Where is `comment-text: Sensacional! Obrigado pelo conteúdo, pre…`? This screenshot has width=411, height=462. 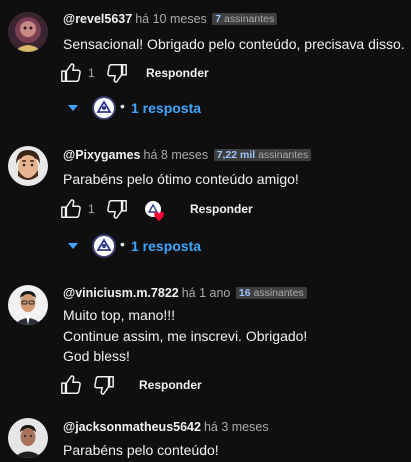 comment-text: Sensacional! Obrigado pelo conteúdo, pre… is located at coordinates (234, 44).